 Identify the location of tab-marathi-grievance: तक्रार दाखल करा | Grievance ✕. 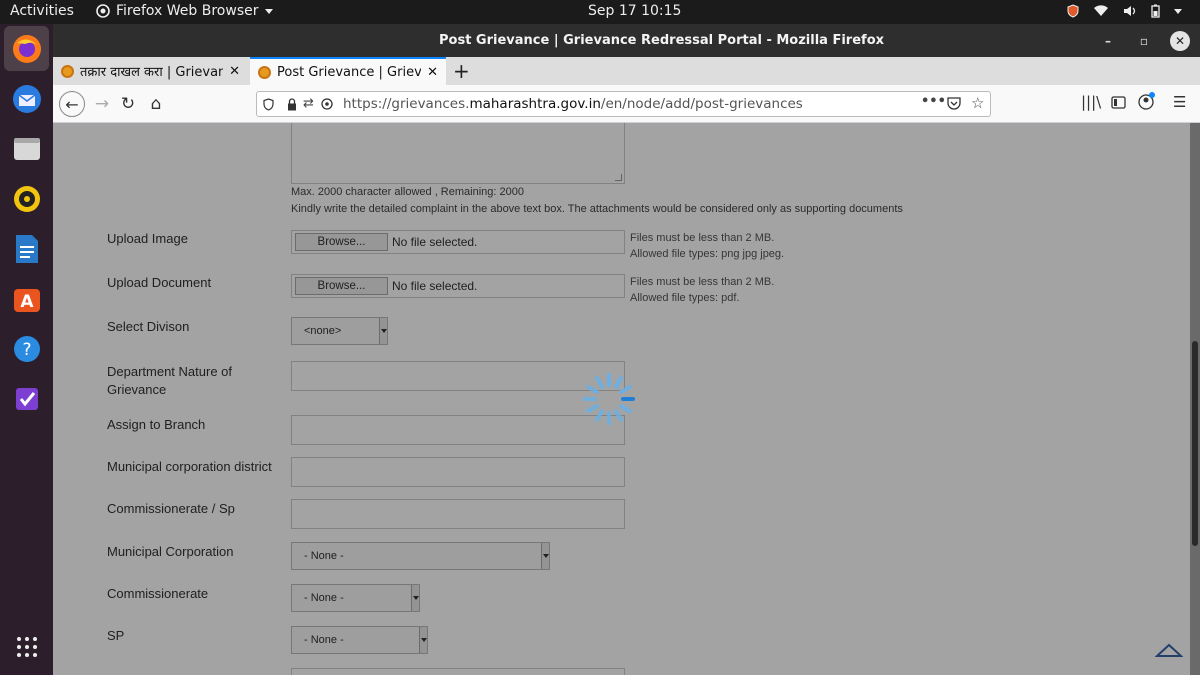
(150, 71).